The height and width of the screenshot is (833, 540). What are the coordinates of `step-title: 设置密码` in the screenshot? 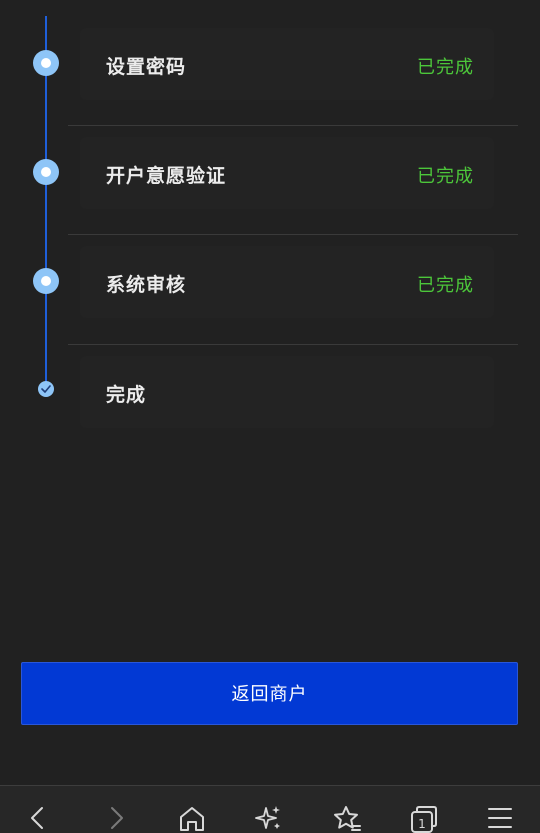 It's located at (146, 67).